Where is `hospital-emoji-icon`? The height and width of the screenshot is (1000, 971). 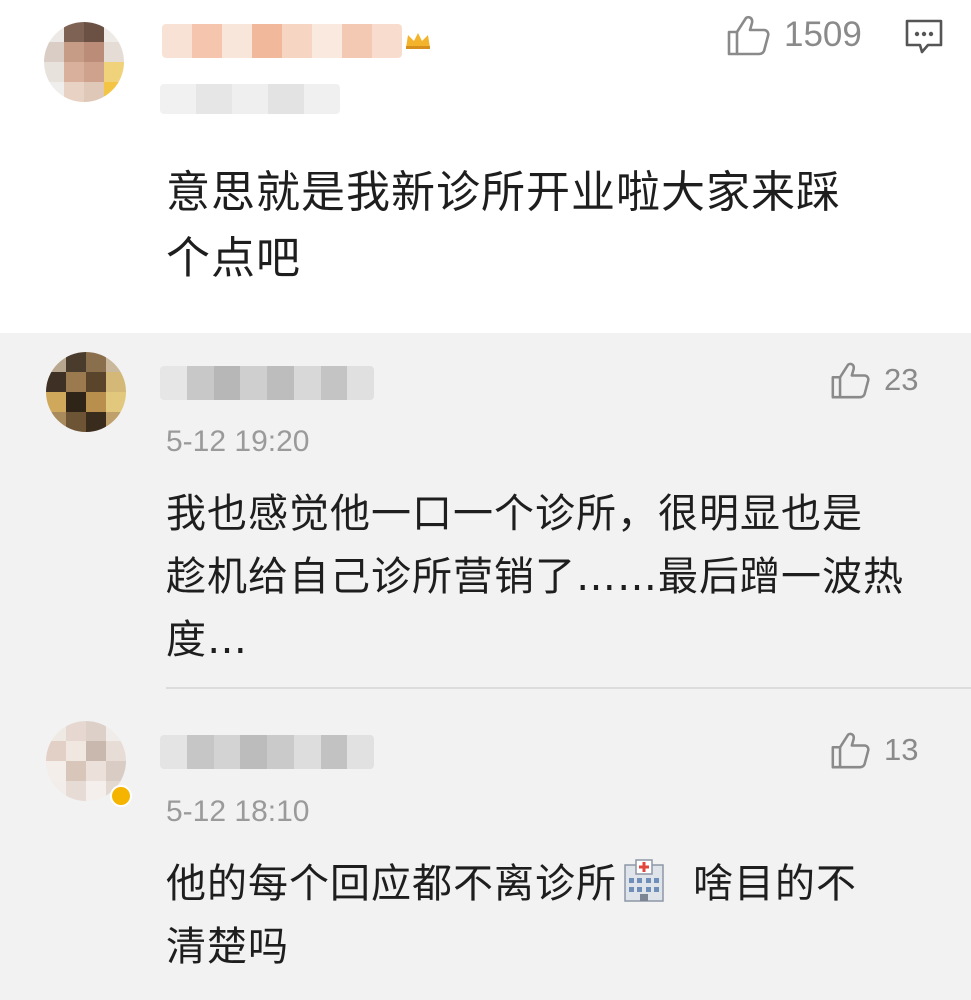
hospital-emoji-icon is located at coordinates (644, 880).